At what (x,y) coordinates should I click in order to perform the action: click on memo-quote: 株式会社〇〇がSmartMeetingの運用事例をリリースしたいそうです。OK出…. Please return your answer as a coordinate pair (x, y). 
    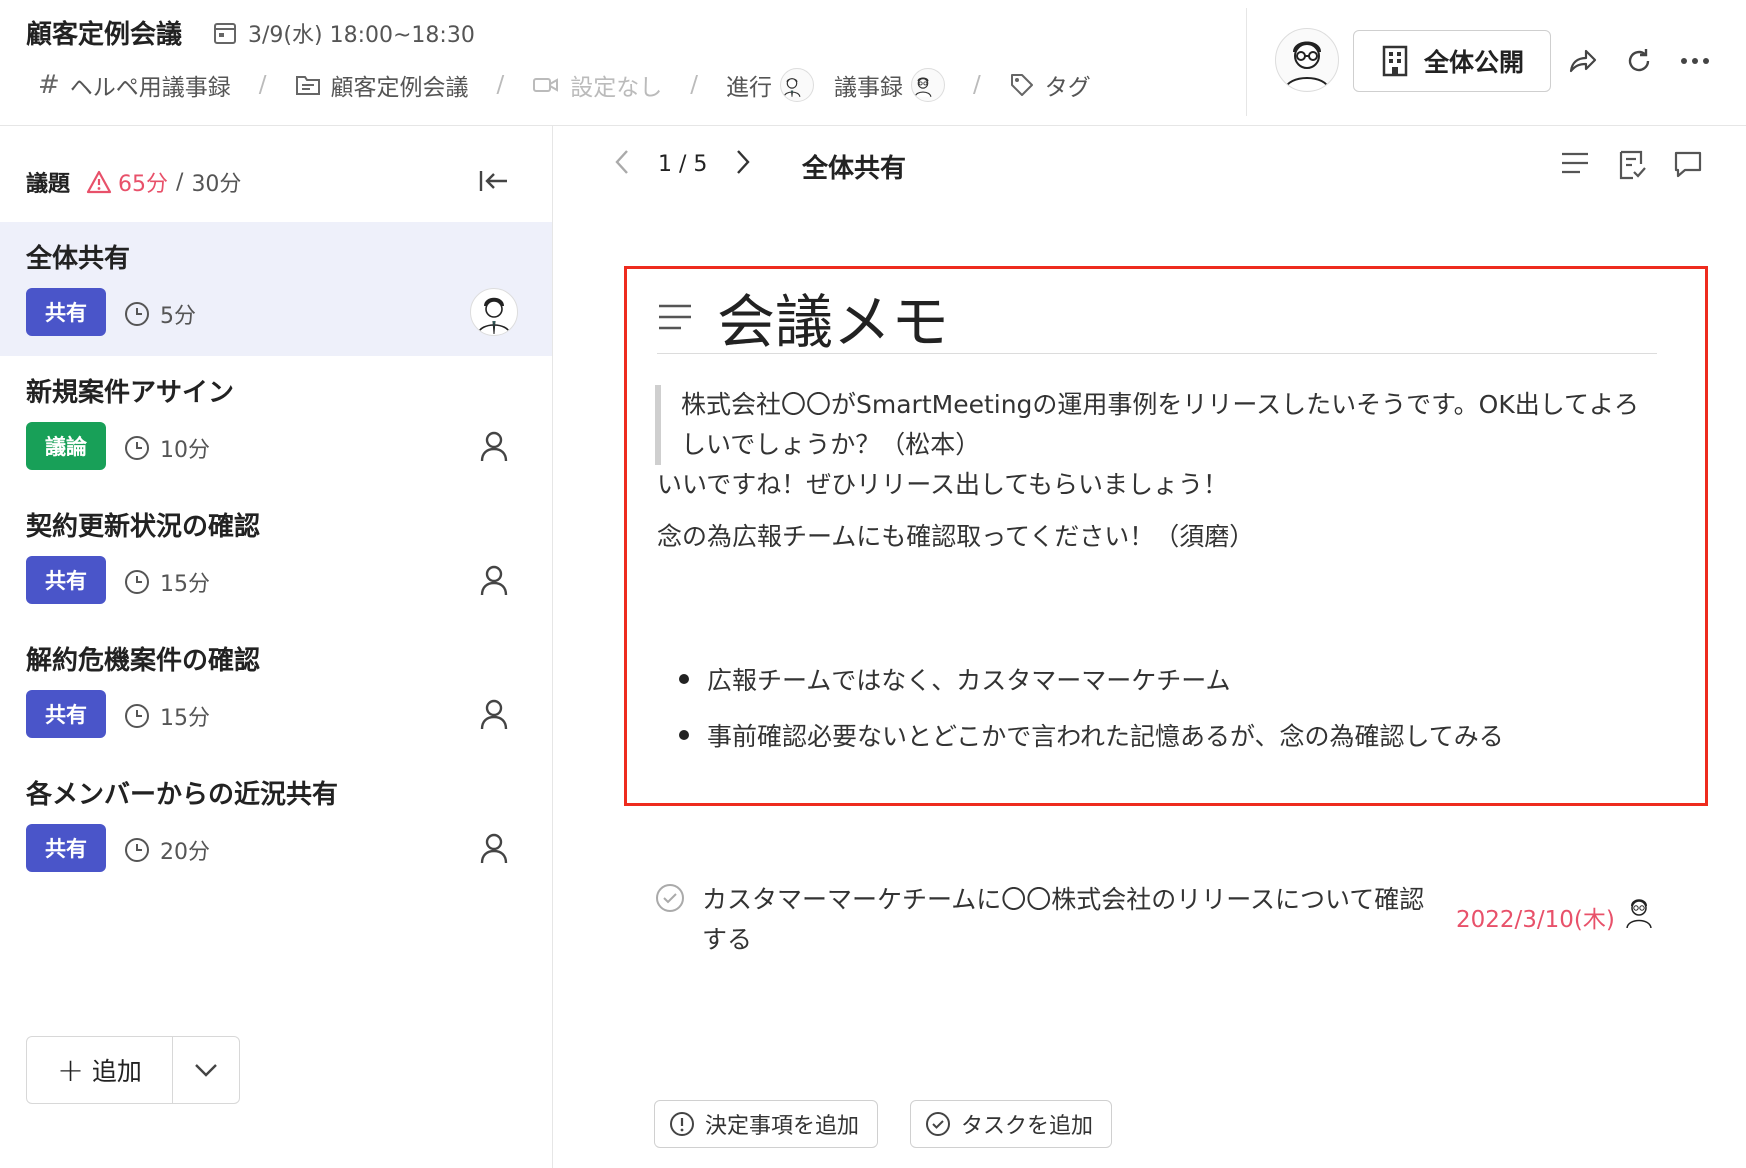
    Looking at the image, I should click on (1157, 425).